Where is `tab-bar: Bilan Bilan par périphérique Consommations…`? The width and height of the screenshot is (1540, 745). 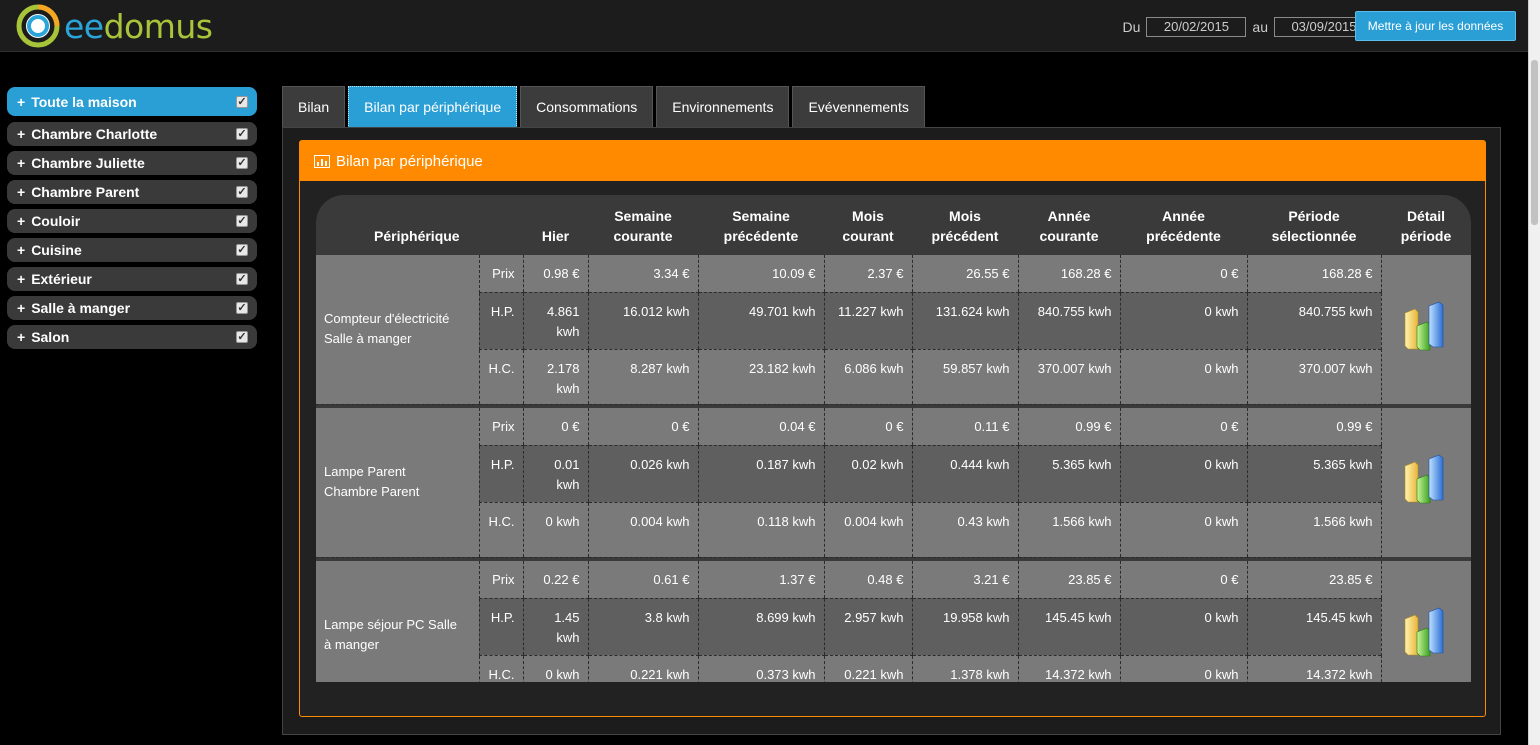
tab-bar: Bilan Bilan par périphérique Consommations… is located at coordinates (605, 107).